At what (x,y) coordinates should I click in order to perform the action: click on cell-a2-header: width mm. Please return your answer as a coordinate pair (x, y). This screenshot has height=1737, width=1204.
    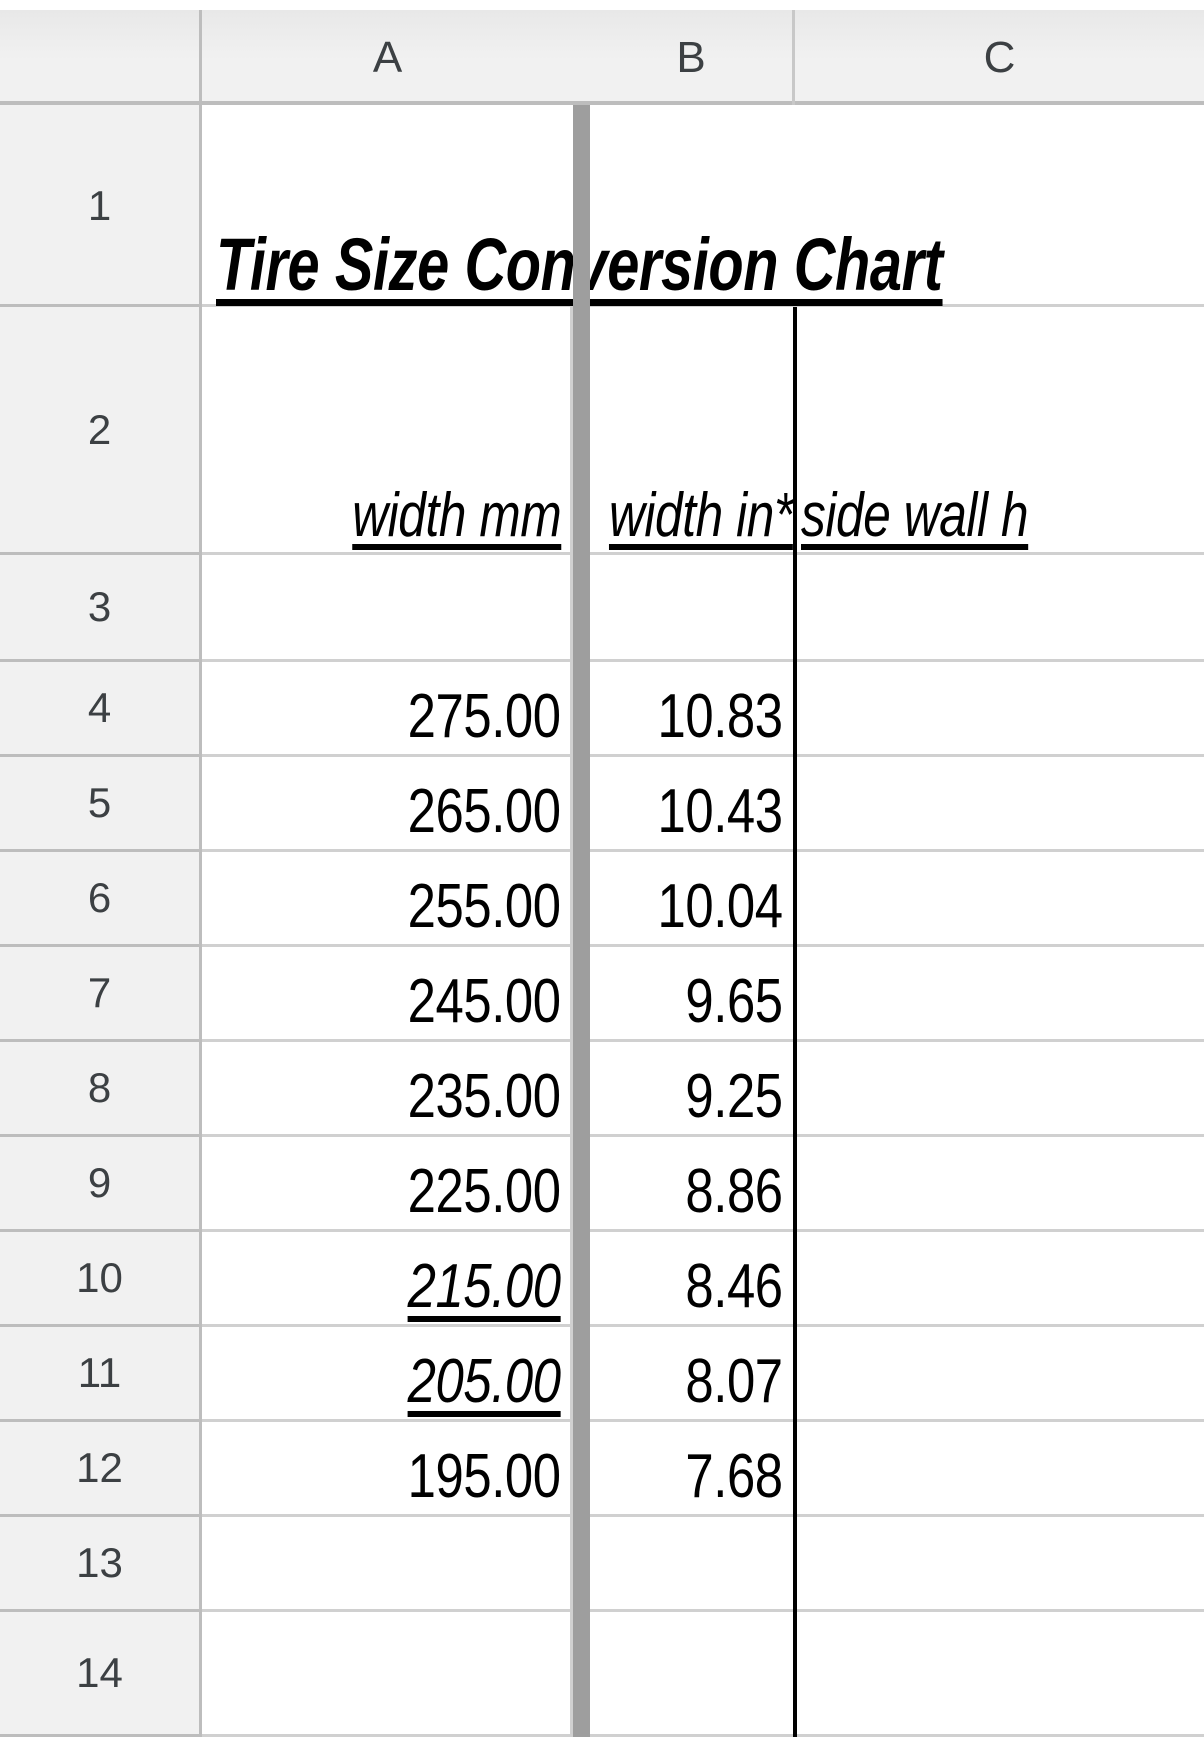
    Looking at the image, I should click on (387, 429).